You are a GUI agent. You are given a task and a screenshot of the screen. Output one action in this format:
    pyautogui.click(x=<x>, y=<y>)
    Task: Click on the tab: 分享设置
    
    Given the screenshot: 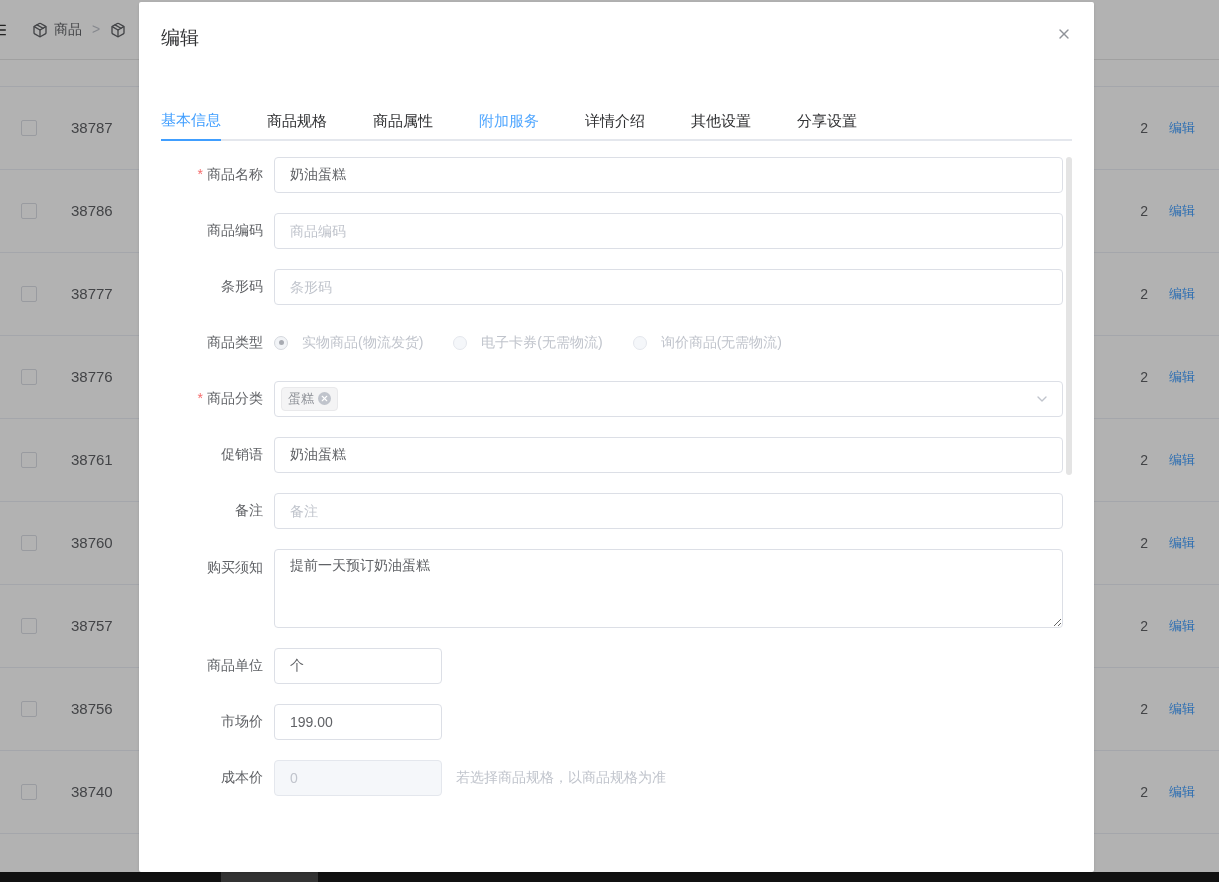 What is the action you would take?
    pyautogui.click(x=827, y=121)
    